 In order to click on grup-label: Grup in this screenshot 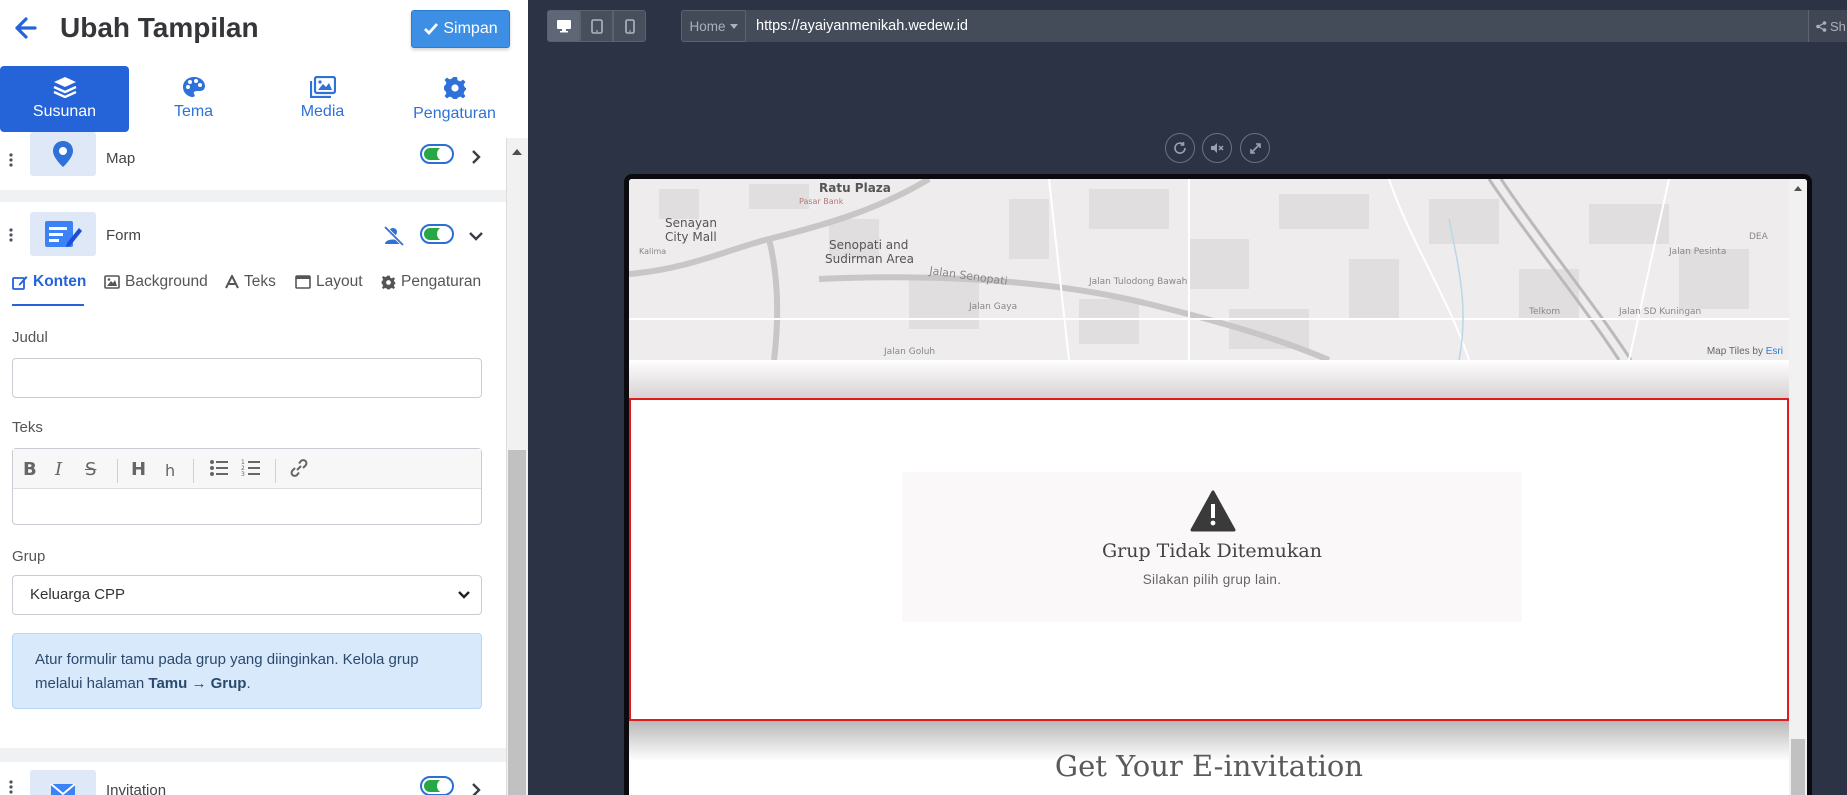, I will do `click(29, 556)`.